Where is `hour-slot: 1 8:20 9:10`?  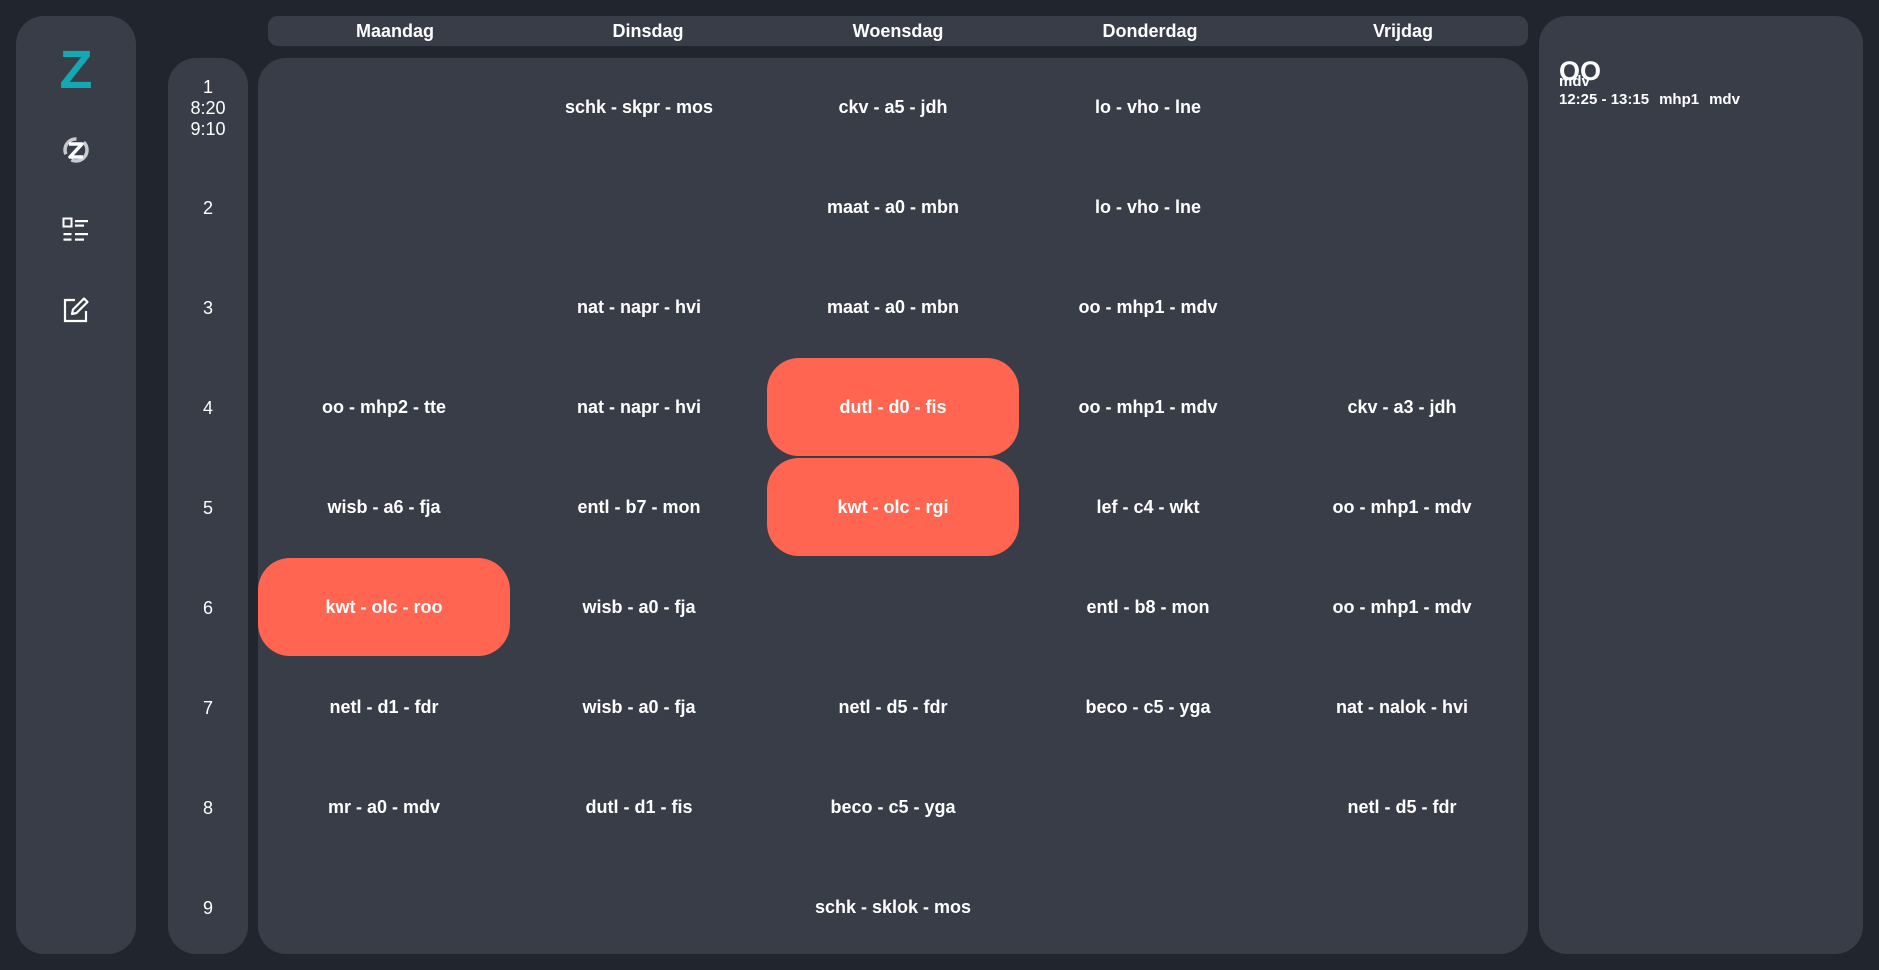
hour-slot: 1 8:20 9:10 is located at coordinates (208, 108).